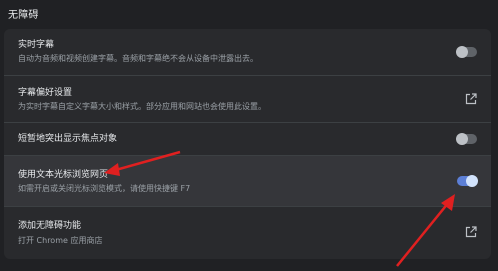  What do you see at coordinates (50, 226) in the screenshot?
I see `setting-label: 添加无障碍功能` at bounding box center [50, 226].